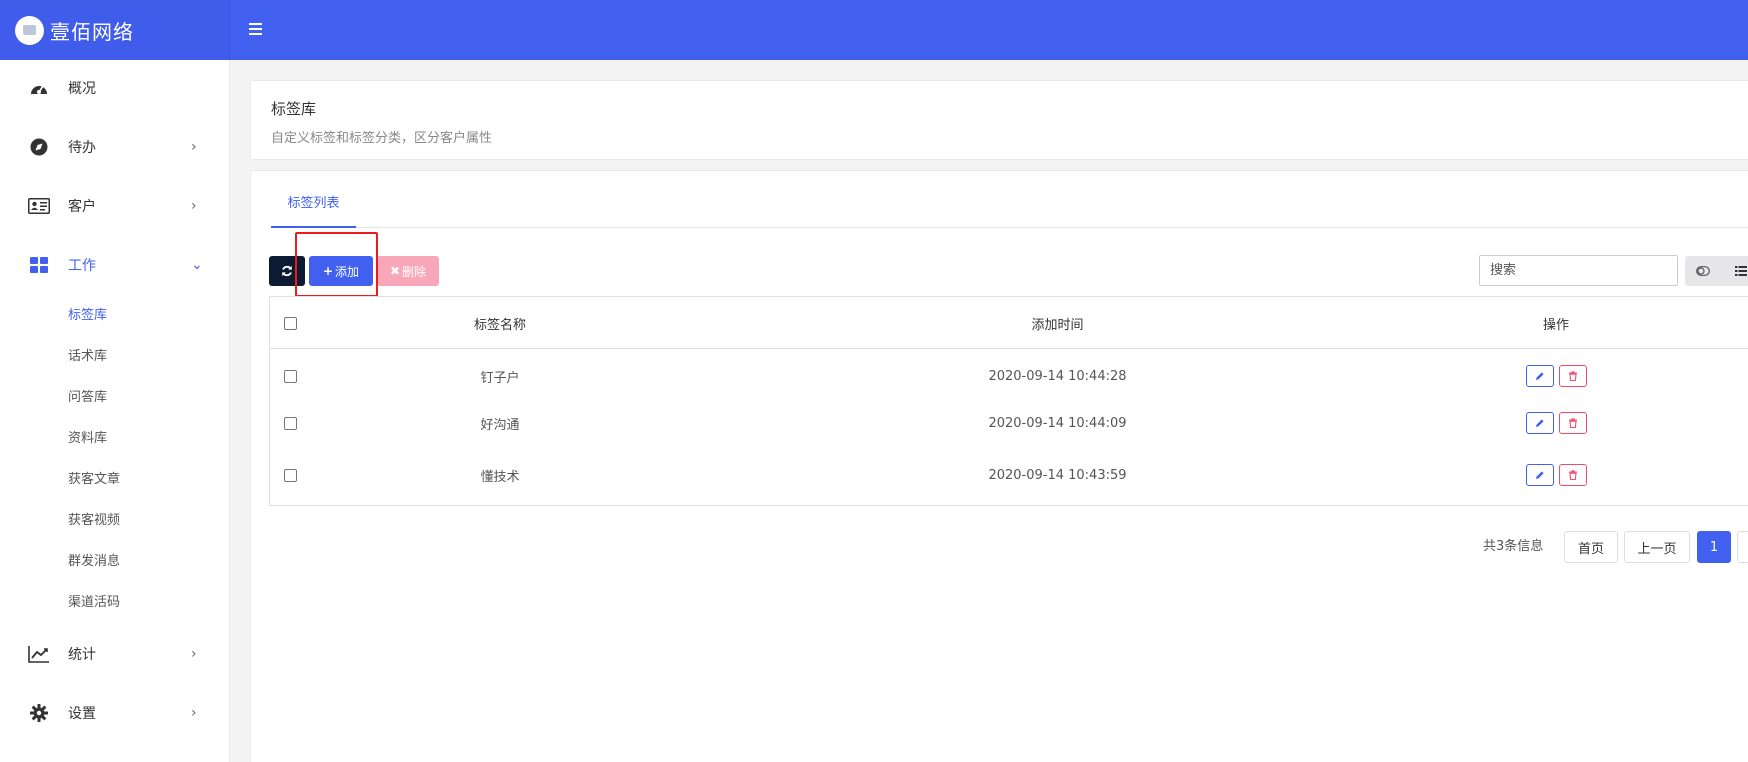  What do you see at coordinates (1513, 546) in the screenshot?
I see `pagination-info: 共3条信息` at bounding box center [1513, 546].